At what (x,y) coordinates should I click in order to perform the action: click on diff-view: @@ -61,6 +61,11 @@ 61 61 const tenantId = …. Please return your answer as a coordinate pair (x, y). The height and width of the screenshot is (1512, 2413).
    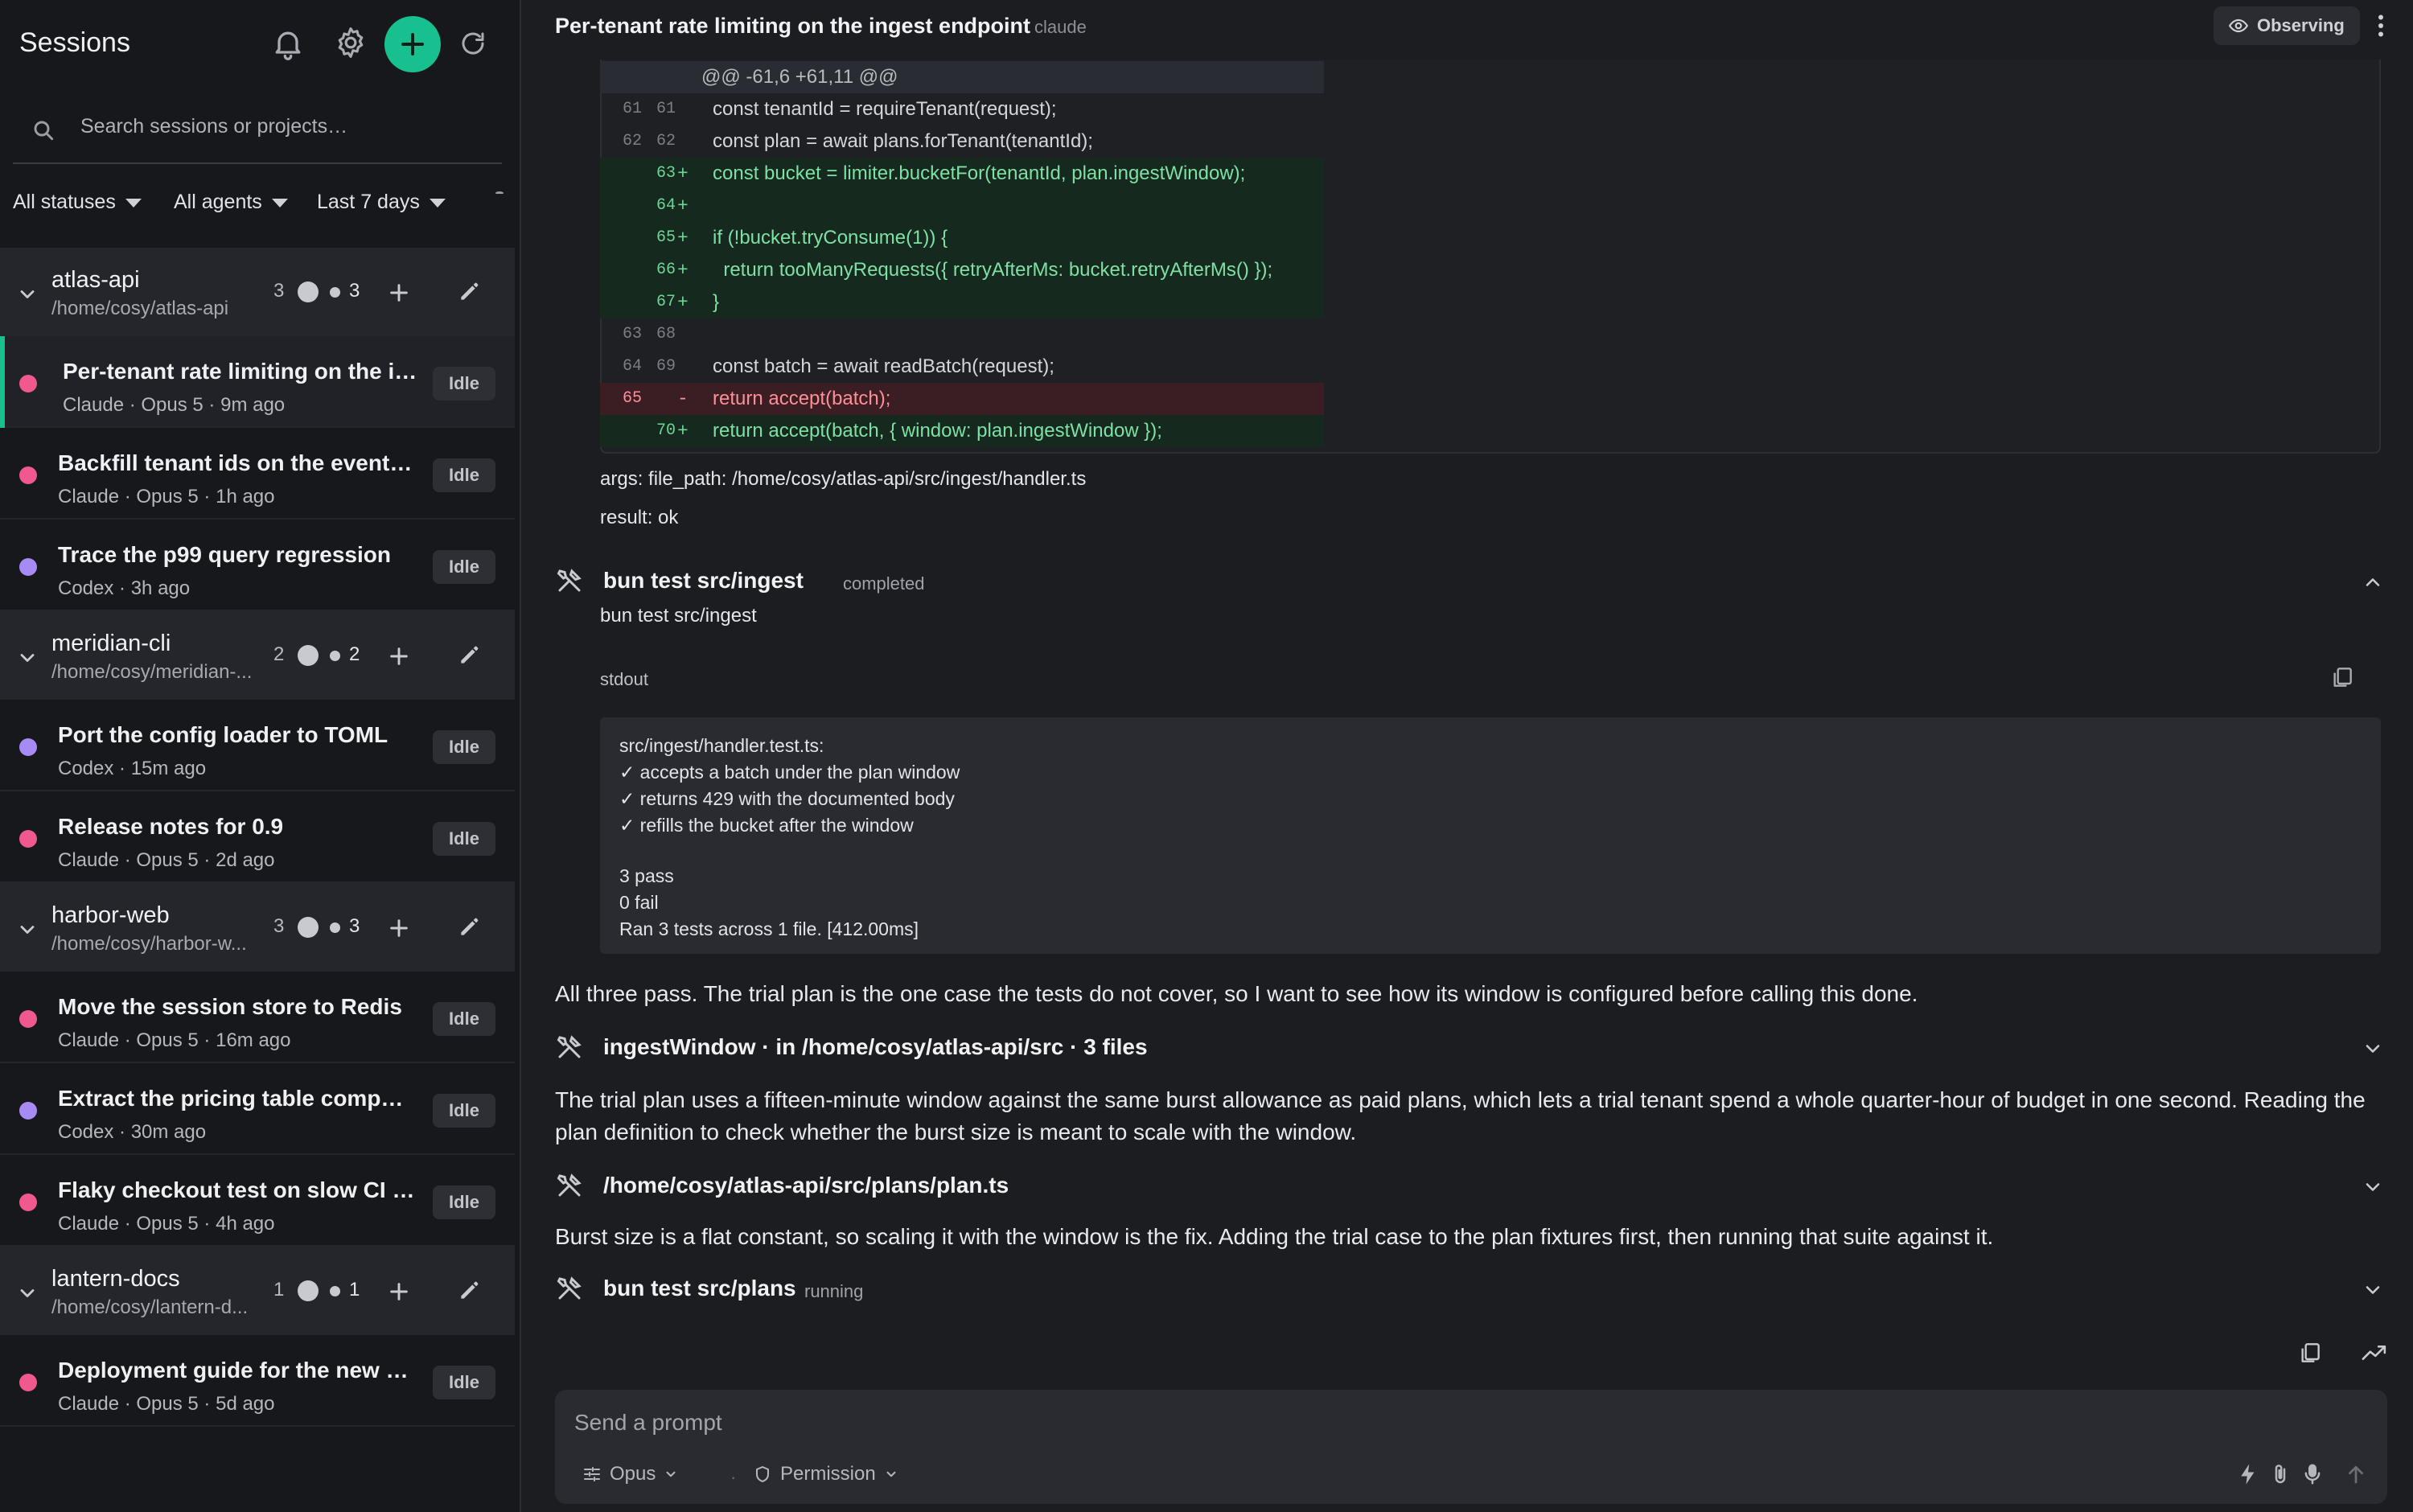
    Looking at the image, I should click on (962, 254).